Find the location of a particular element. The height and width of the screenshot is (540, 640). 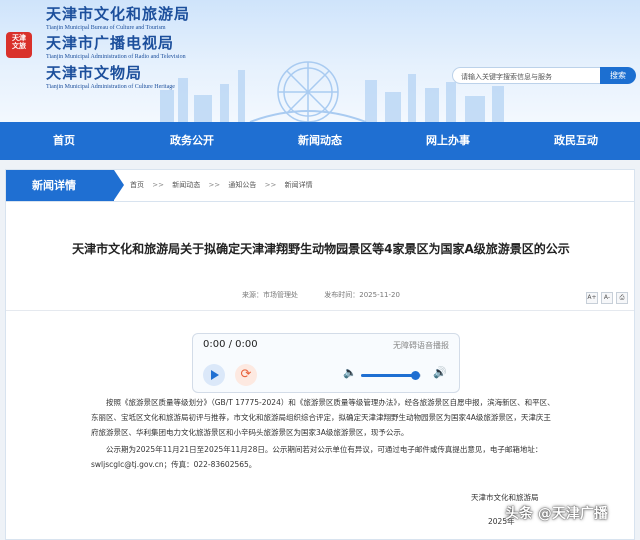

search-button: 搜索 is located at coordinates (618, 75).